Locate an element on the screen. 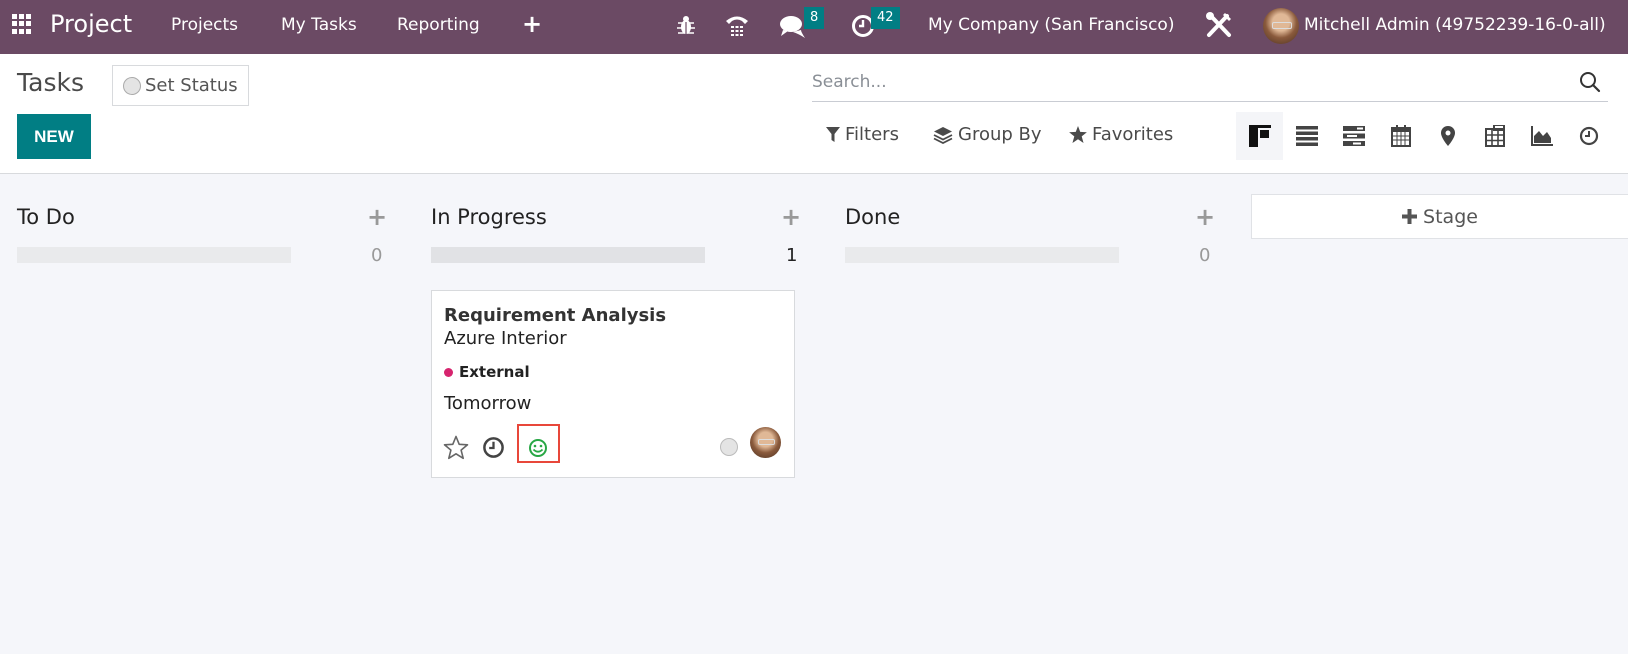  search-bar is located at coordinates (1210, 82).